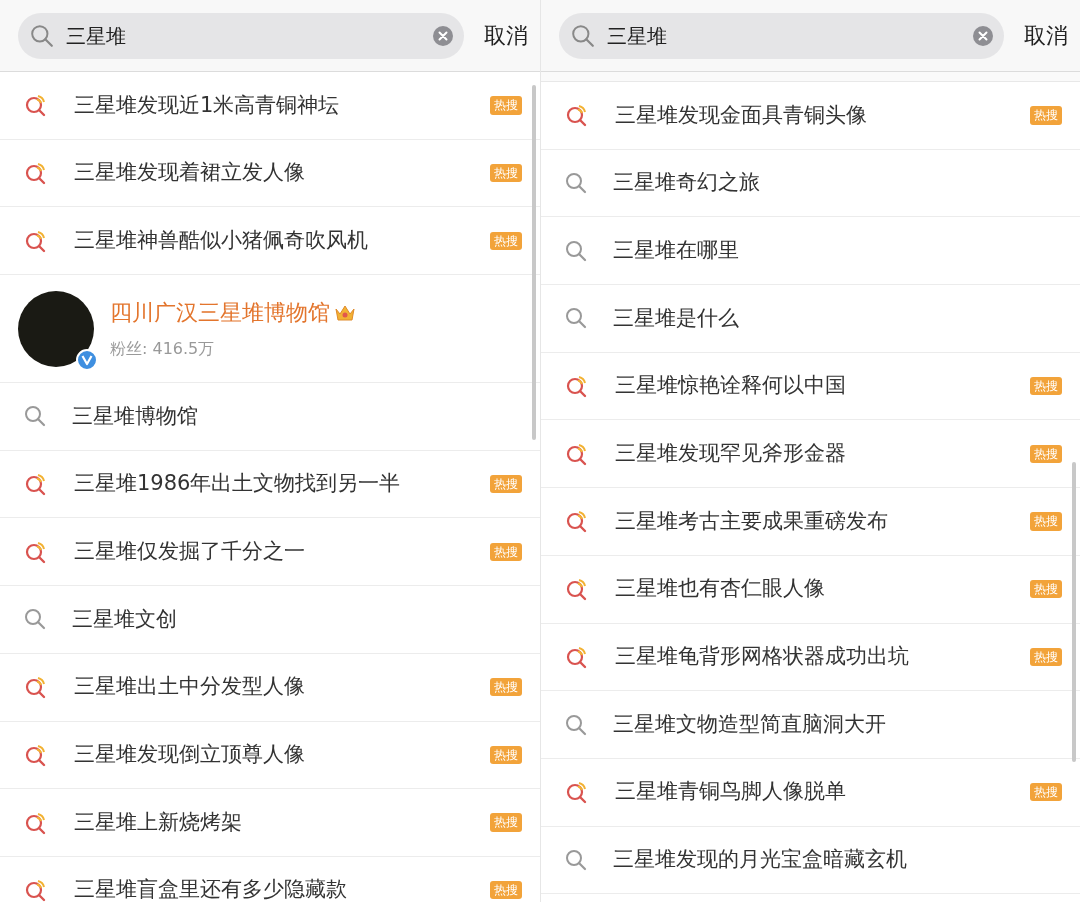 Image resolution: width=1080 pixels, height=902 pixels. Describe the element at coordinates (270, 879) in the screenshot. I see `suggestion-item: 三星堆盲盒里还有多少隐藏款 热搜` at that location.